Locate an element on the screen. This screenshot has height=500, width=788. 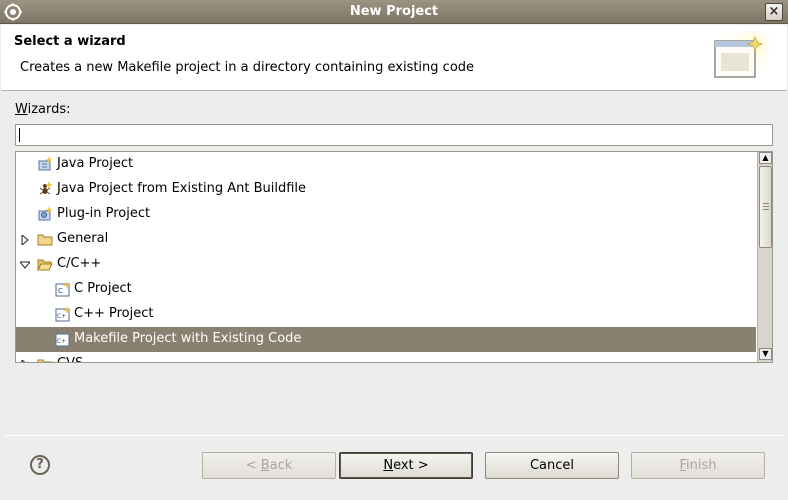
cpp-project-icon: C+ is located at coordinates (63, 314).